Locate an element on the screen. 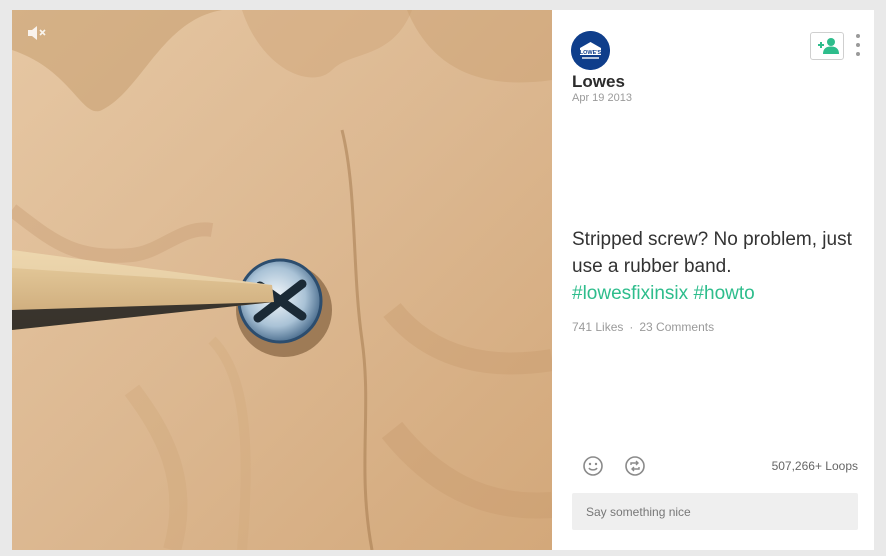 The width and height of the screenshot is (886, 556). comment-input is located at coordinates (715, 511).